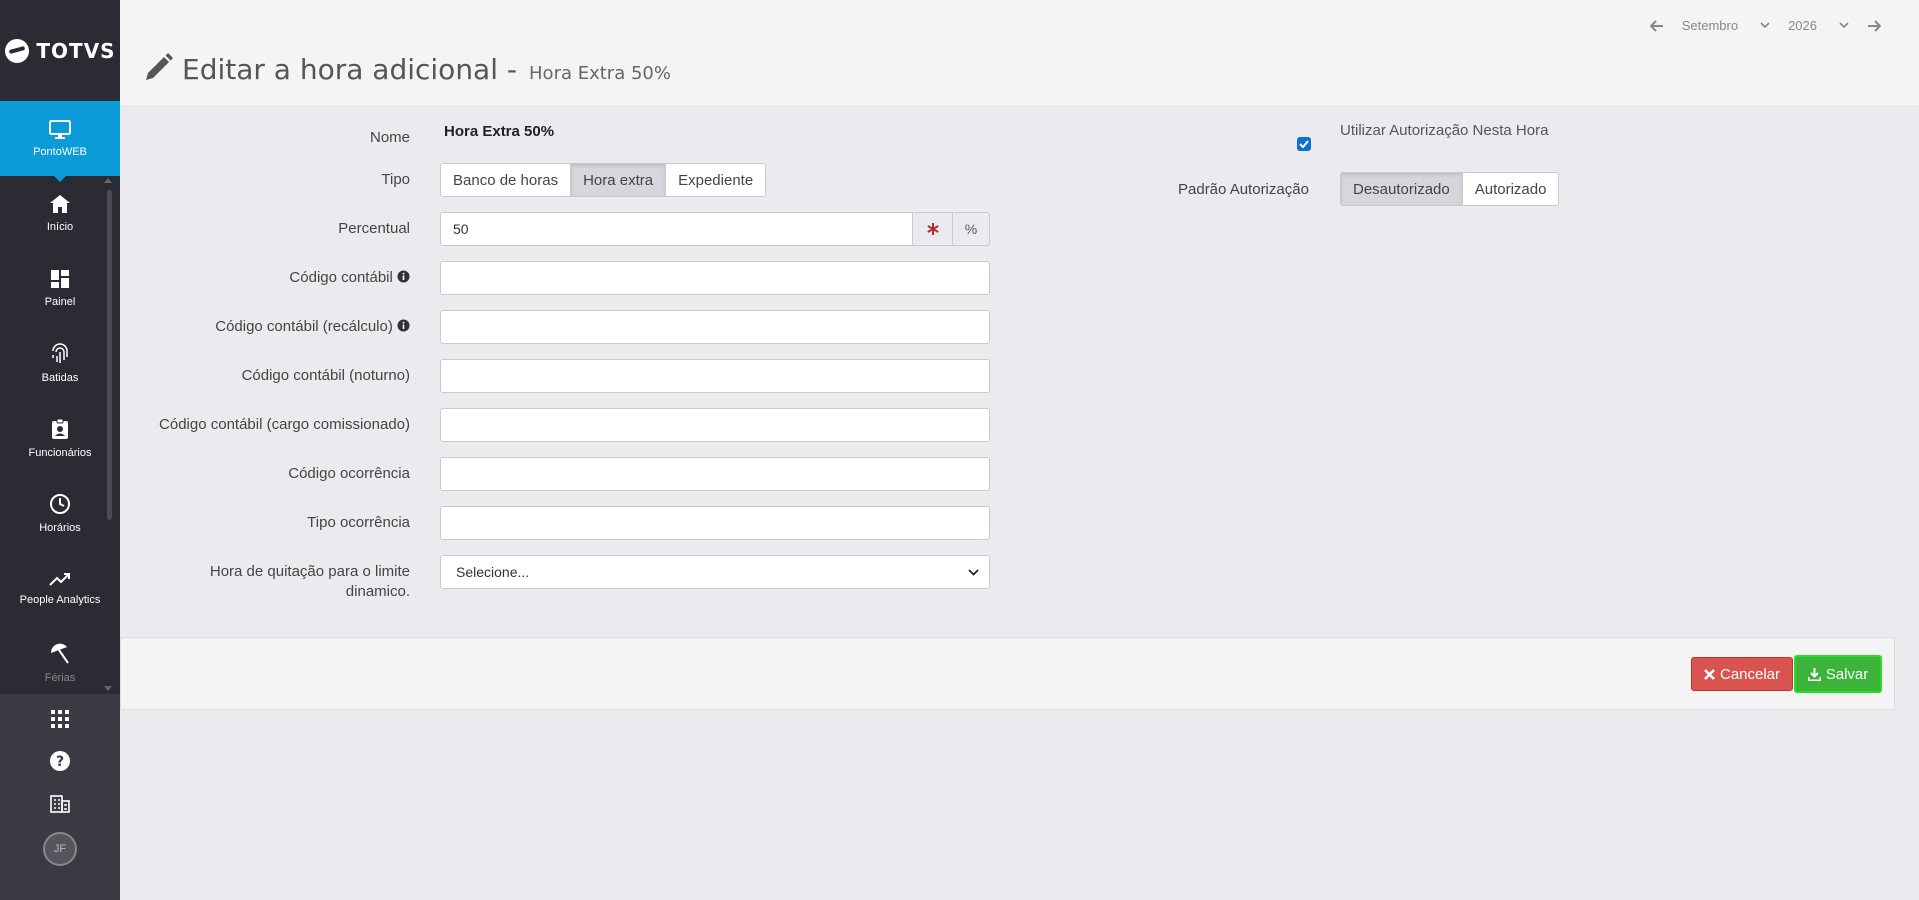 The width and height of the screenshot is (1919, 900). Describe the element at coordinates (108, 688) in the screenshot. I see `nav-scroll-down-arrow` at that location.